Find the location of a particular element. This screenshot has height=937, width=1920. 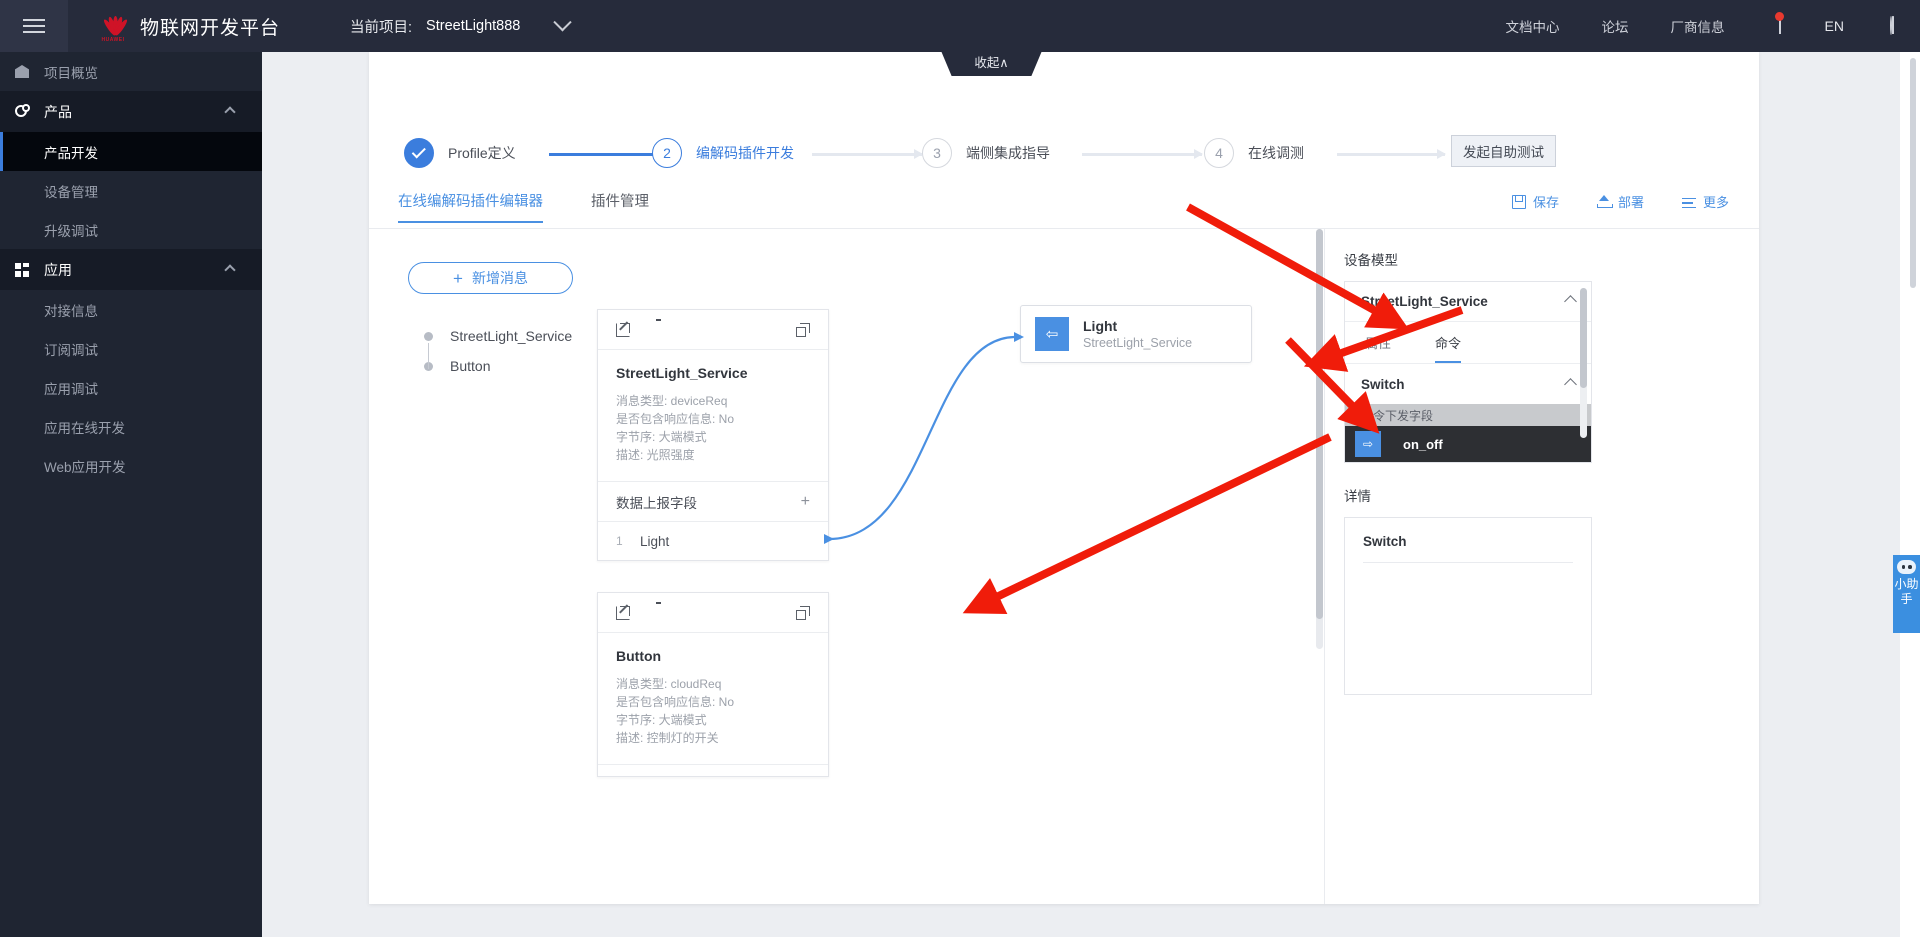

collapse-toggle: 收起∧ is located at coordinates (991, 64).